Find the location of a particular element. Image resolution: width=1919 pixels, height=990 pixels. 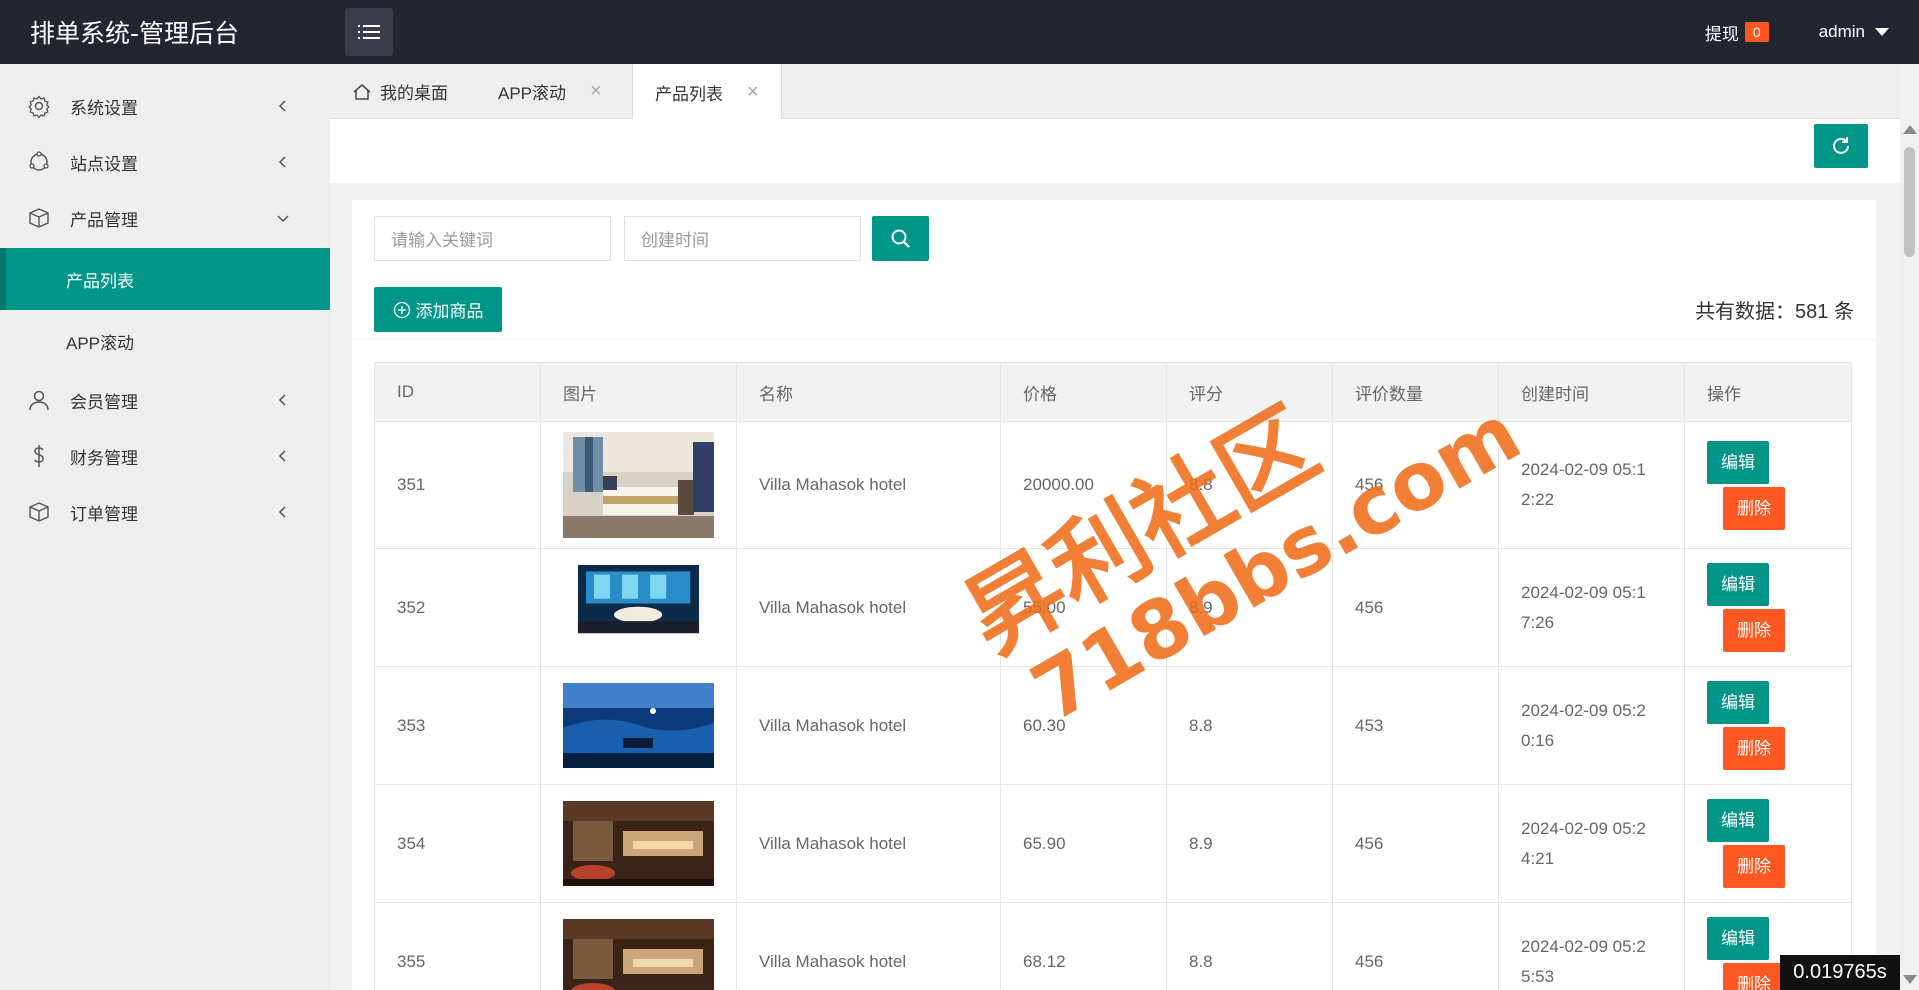

sidebar-item-site-settings: 站点设置 is located at coordinates (165, 162).